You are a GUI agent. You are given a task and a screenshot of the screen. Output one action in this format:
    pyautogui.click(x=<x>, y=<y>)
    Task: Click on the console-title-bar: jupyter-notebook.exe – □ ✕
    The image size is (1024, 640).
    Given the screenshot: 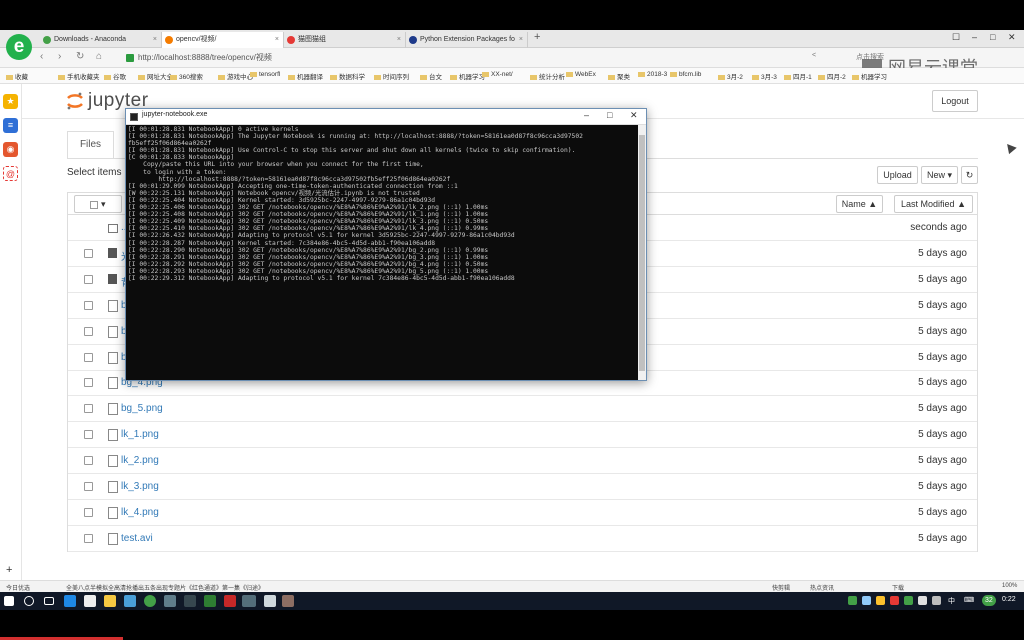 What is the action you would take?
    pyautogui.click(x=386, y=117)
    